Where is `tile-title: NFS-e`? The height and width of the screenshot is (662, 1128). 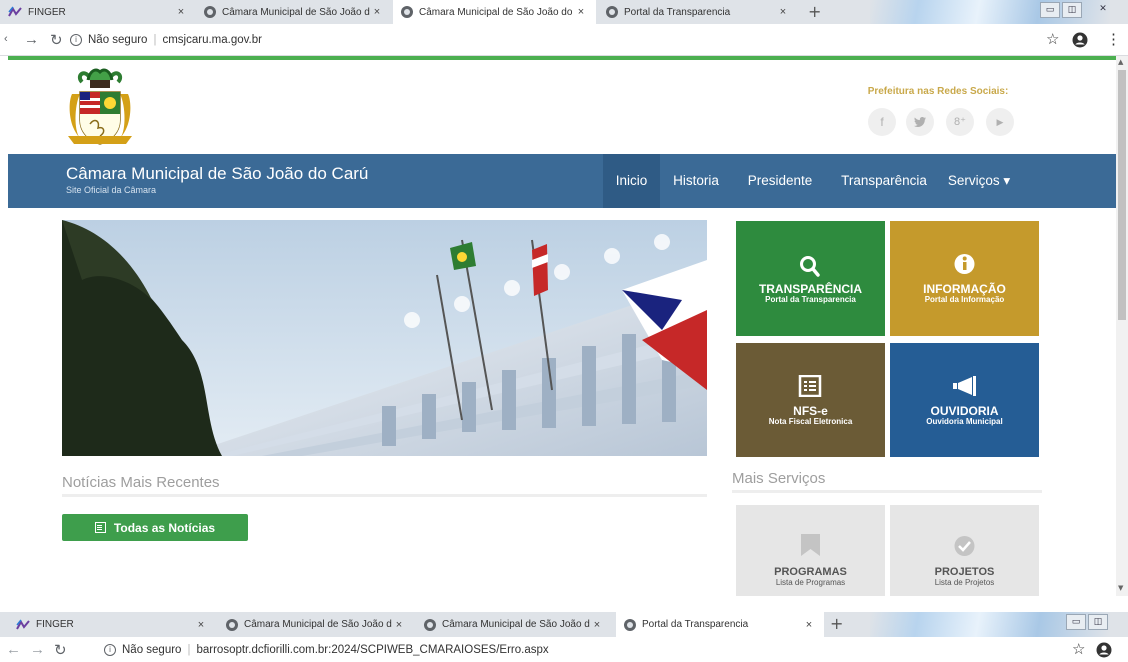 tile-title: NFS-e is located at coordinates (810, 411).